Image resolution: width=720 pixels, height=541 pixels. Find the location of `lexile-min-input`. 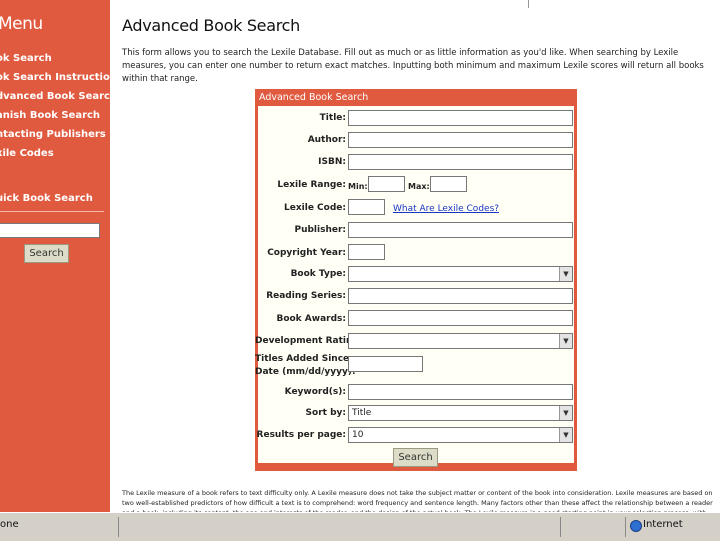

lexile-min-input is located at coordinates (386, 184).